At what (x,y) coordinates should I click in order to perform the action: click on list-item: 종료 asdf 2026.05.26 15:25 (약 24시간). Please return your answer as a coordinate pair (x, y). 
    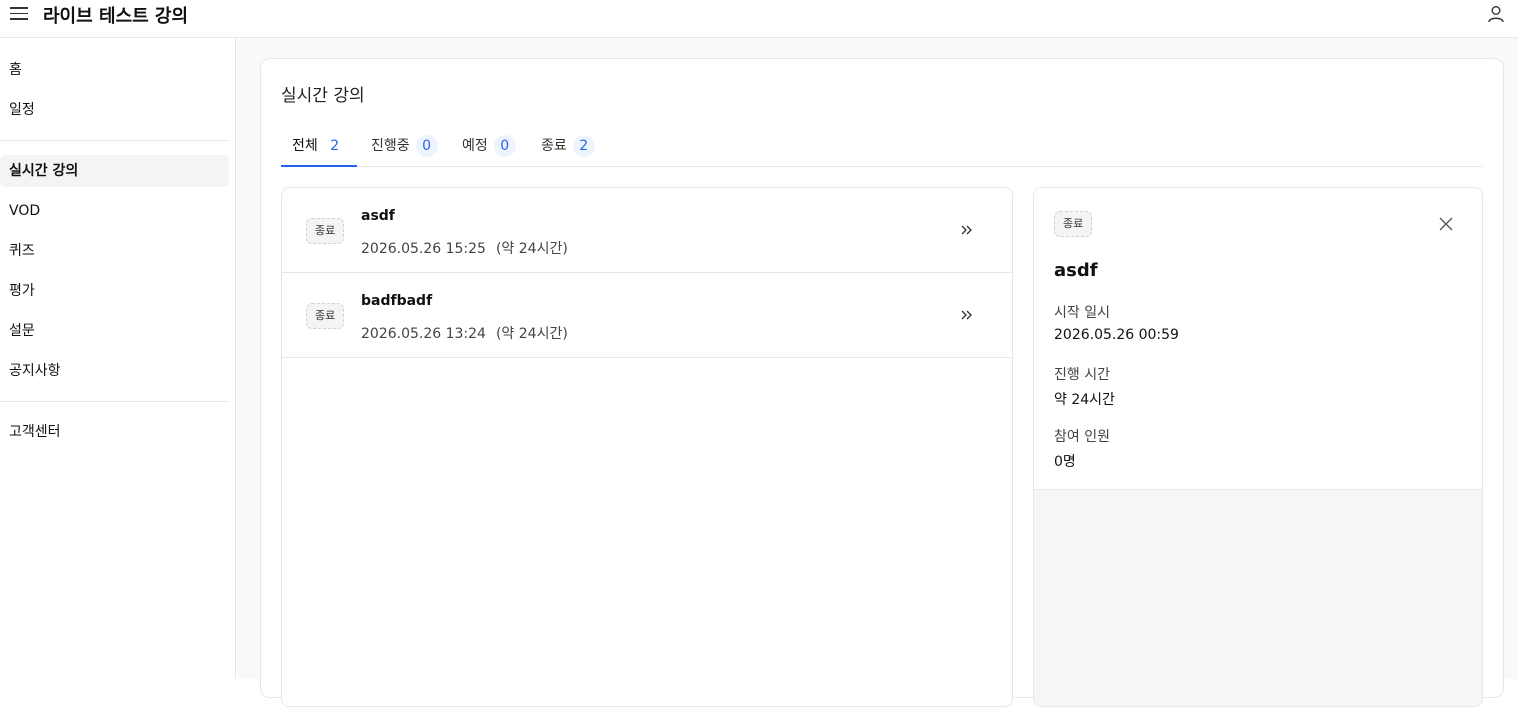
    Looking at the image, I should click on (647, 230).